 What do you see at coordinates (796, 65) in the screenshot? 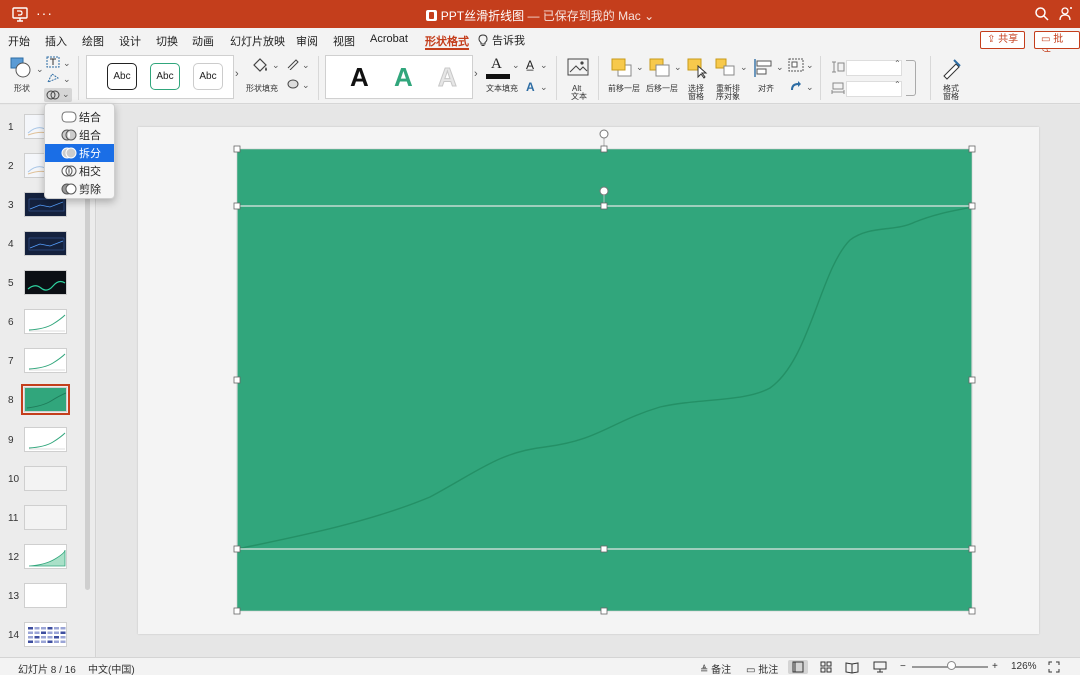
I see `group-icon` at bounding box center [796, 65].